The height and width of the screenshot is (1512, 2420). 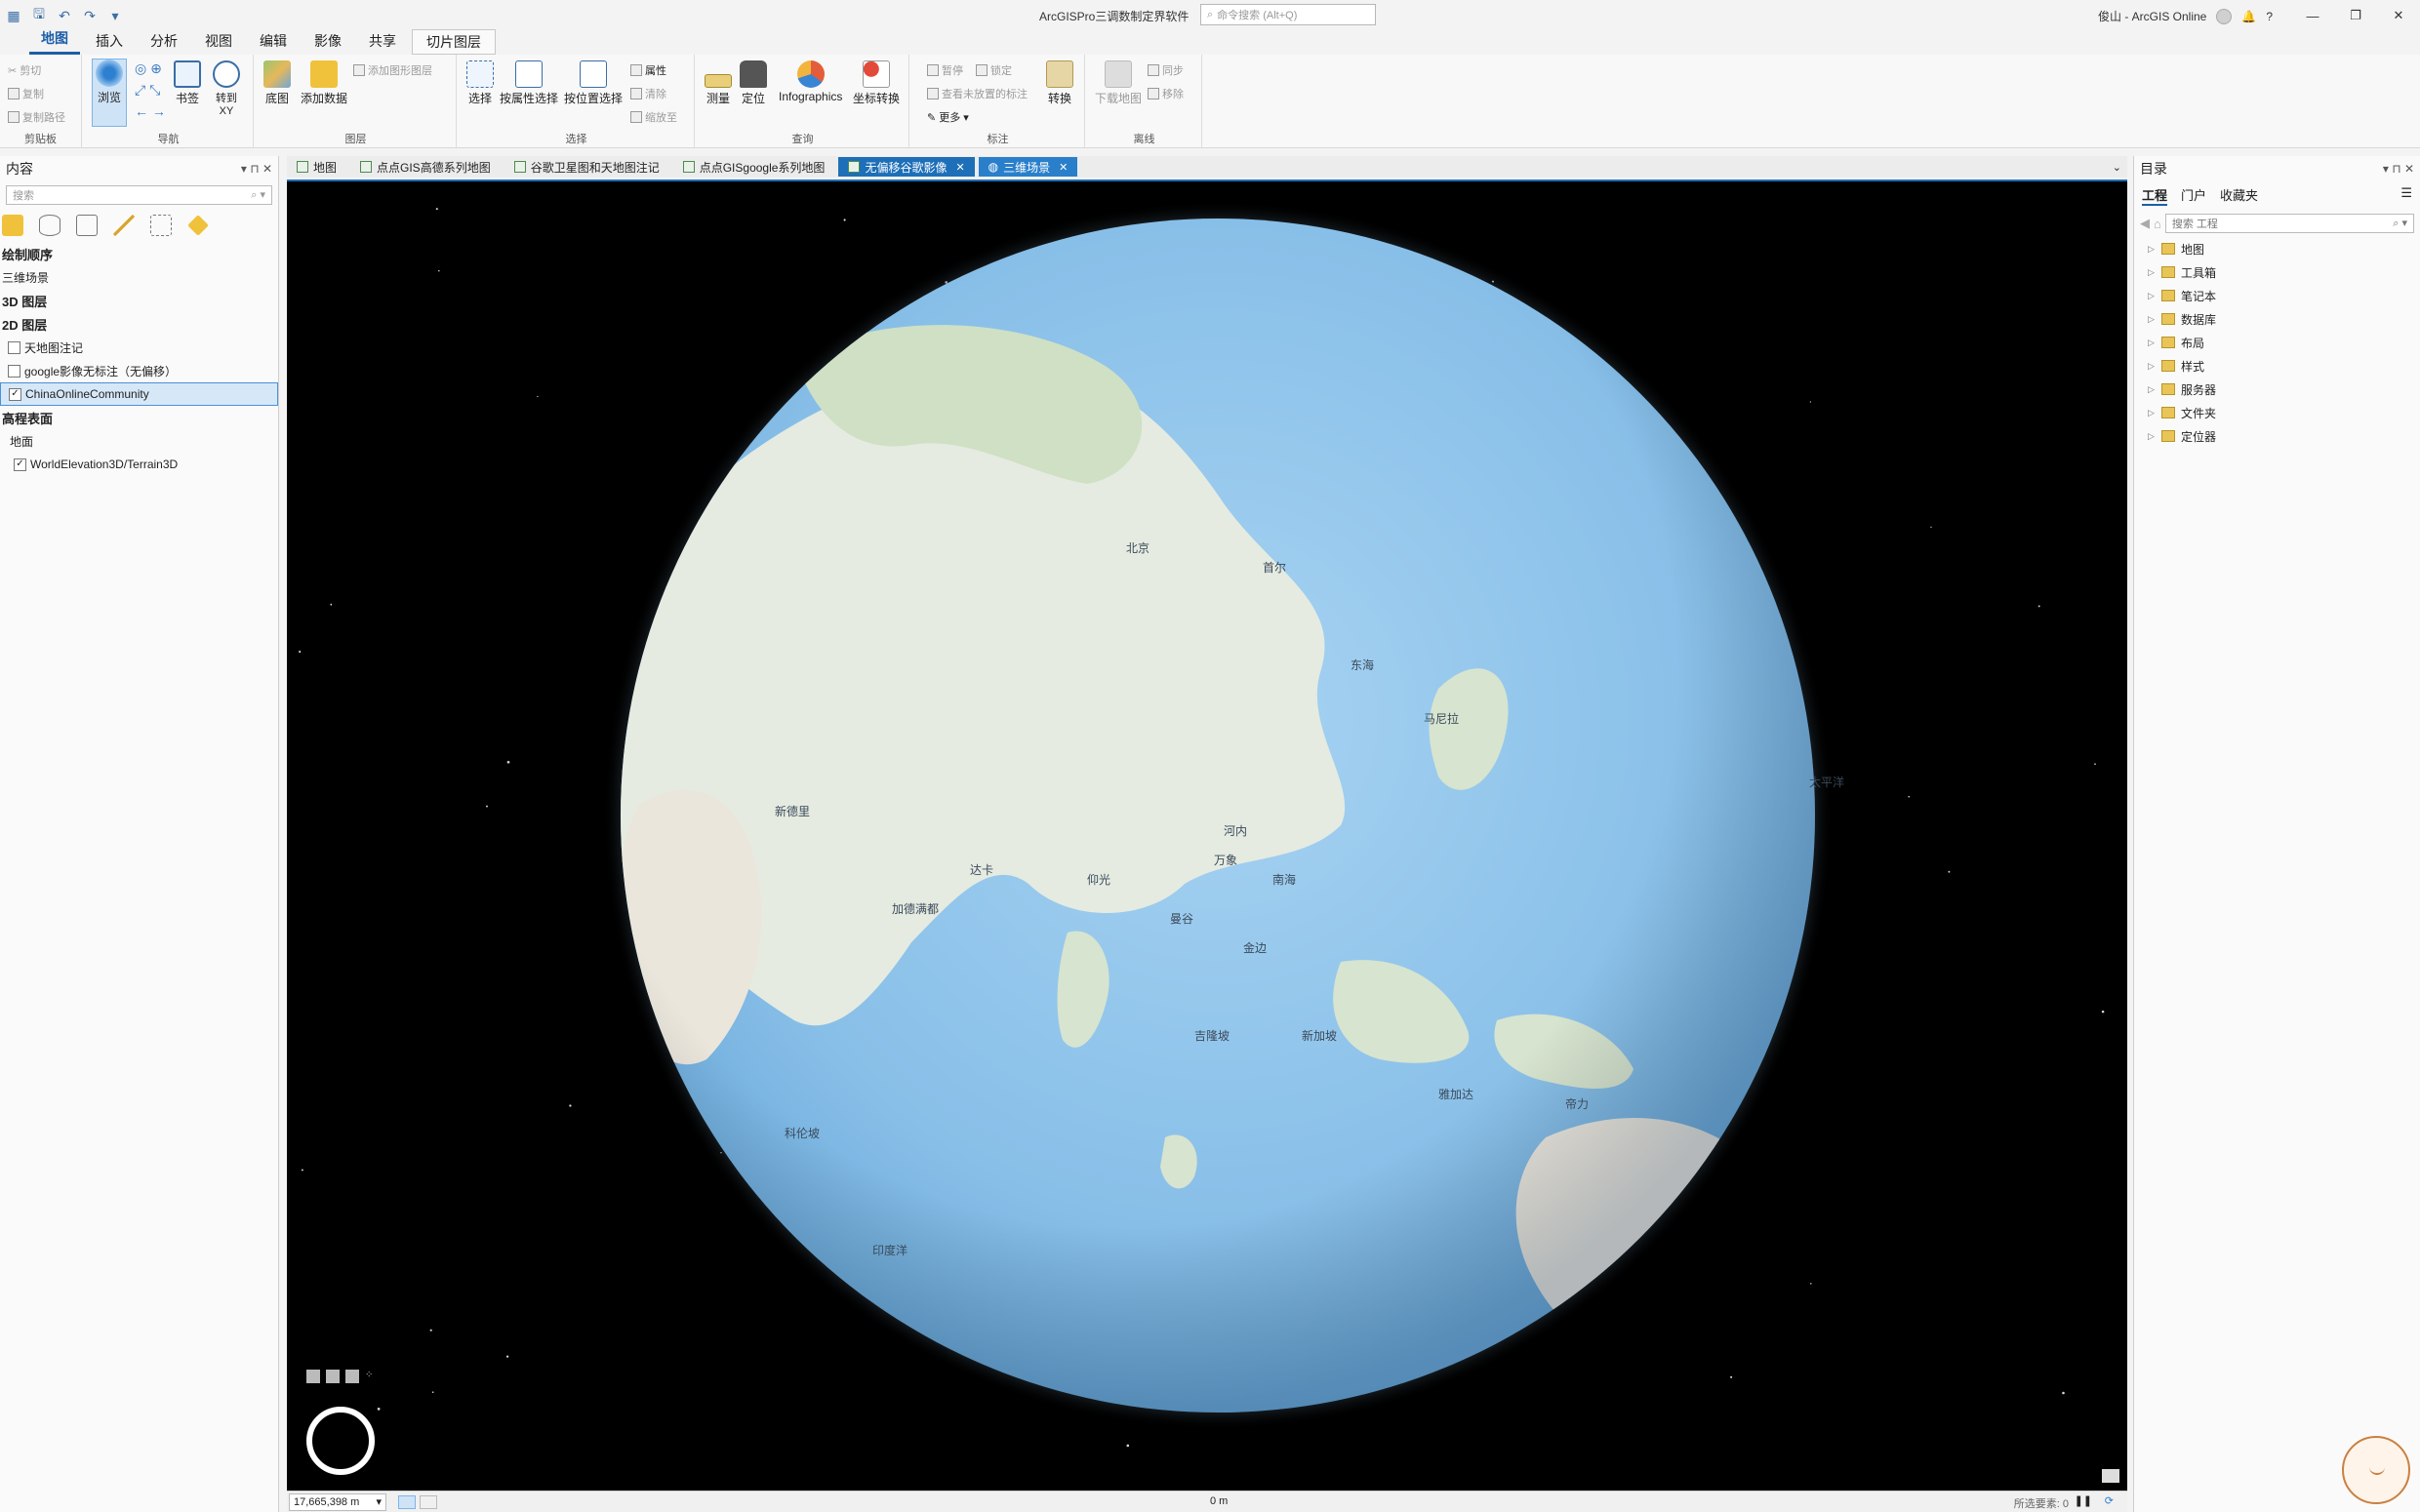 What do you see at coordinates (124, 225) in the screenshot?
I see `editing-icon` at bounding box center [124, 225].